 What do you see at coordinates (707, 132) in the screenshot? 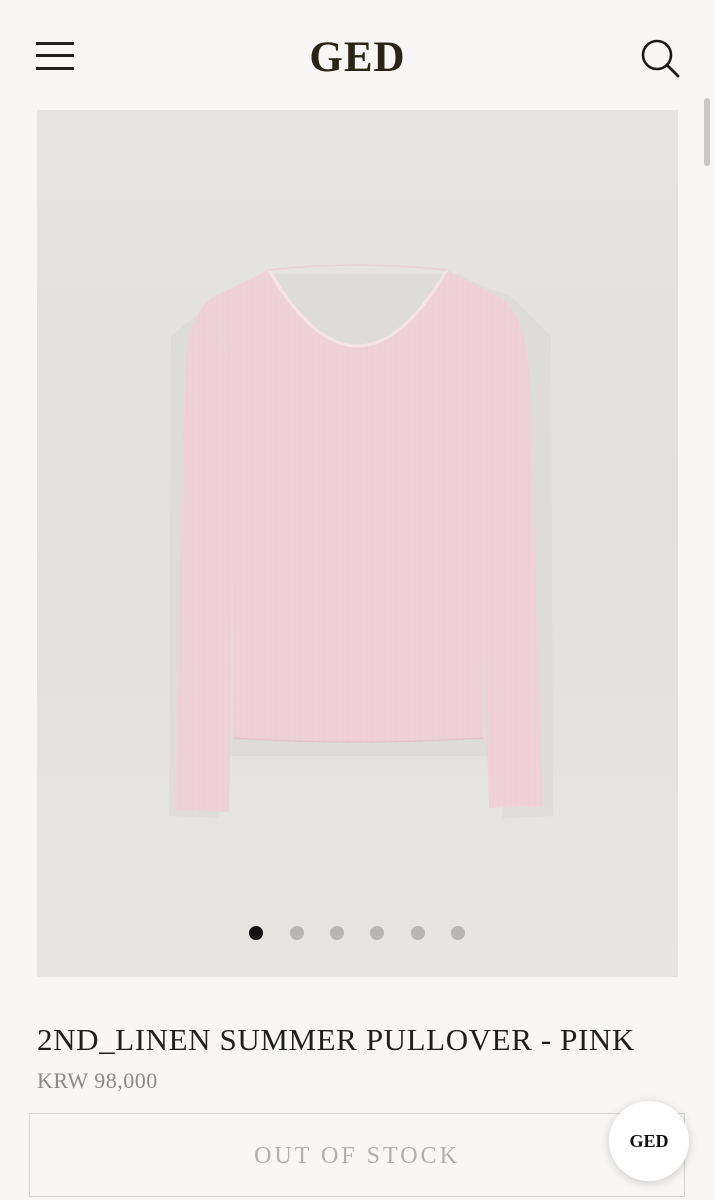
I see `page-scrollbar` at bounding box center [707, 132].